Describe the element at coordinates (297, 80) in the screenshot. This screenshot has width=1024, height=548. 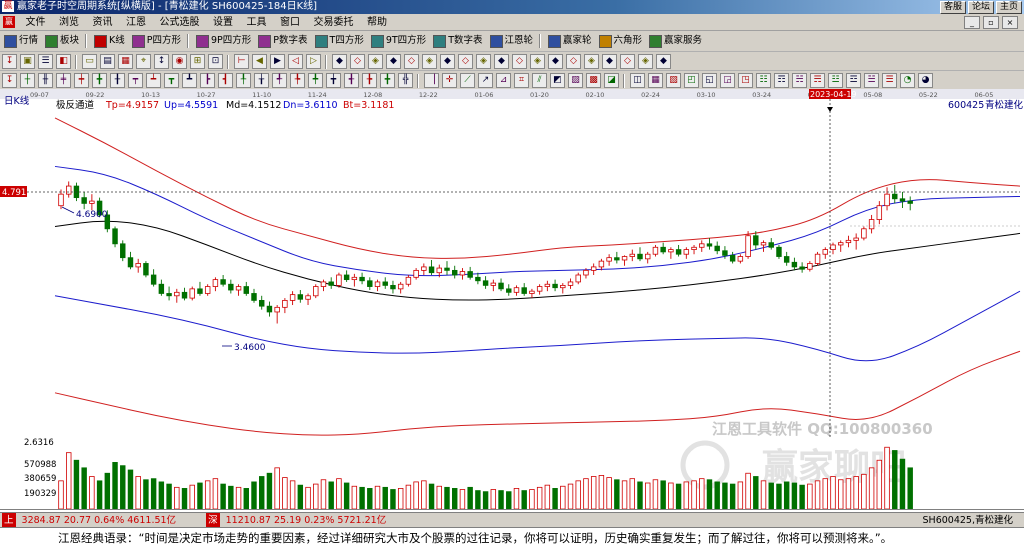
I see `analysis-tool-icon-16: ╄` at that location.